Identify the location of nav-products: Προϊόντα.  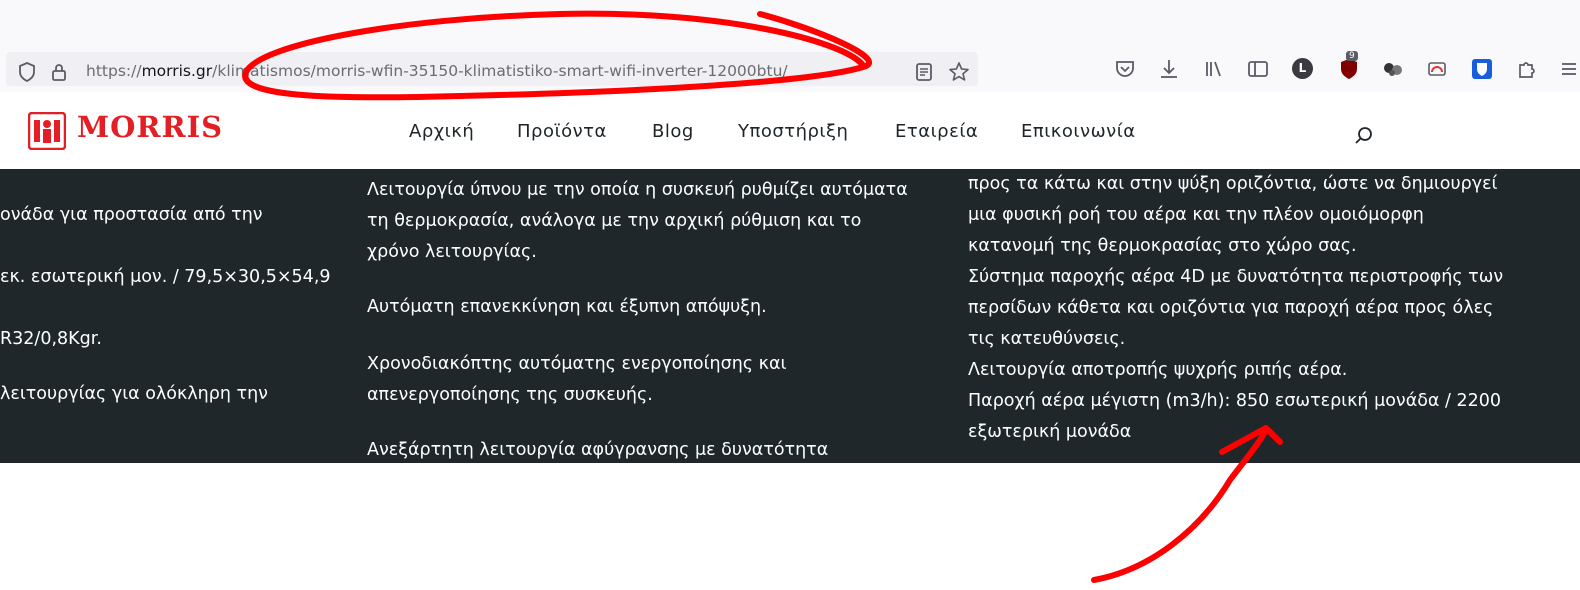
(562, 131).